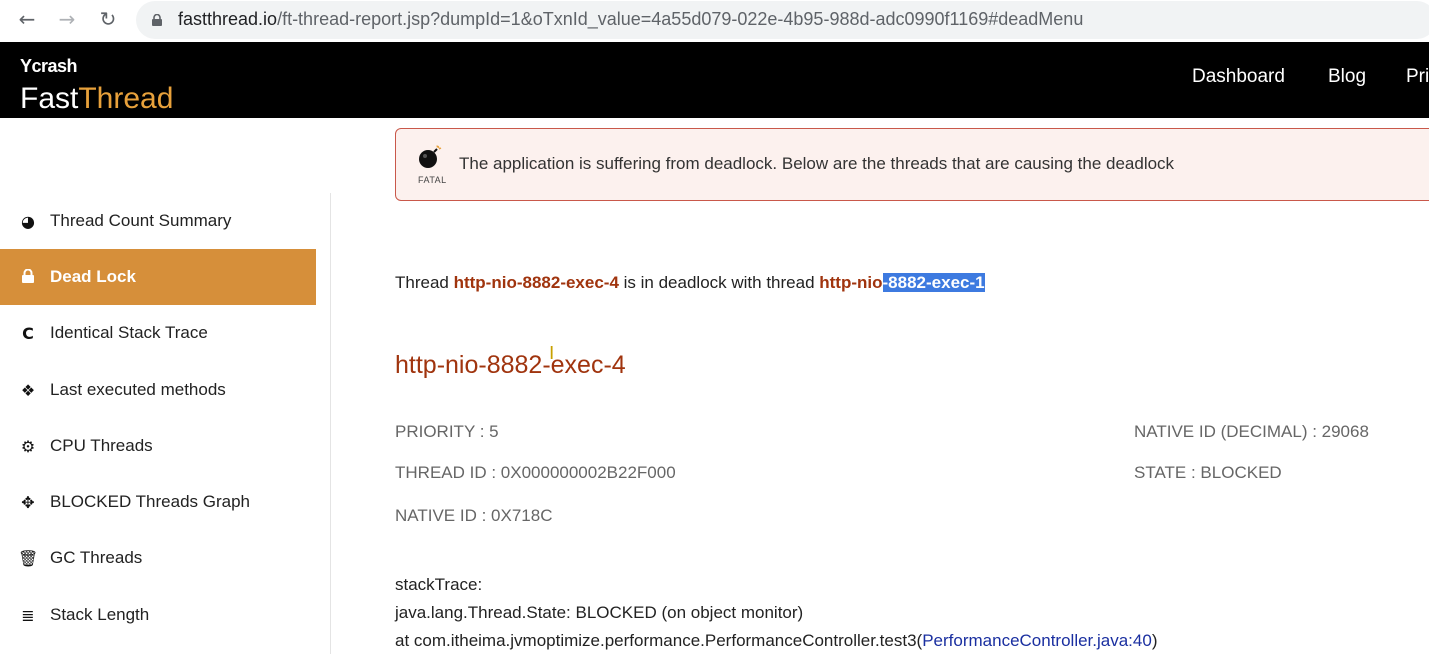 The width and height of the screenshot is (1429, 654). Describe the element at coordinates (108, 19) in the screenshot. I see `reload-icon: ↻` at that location.